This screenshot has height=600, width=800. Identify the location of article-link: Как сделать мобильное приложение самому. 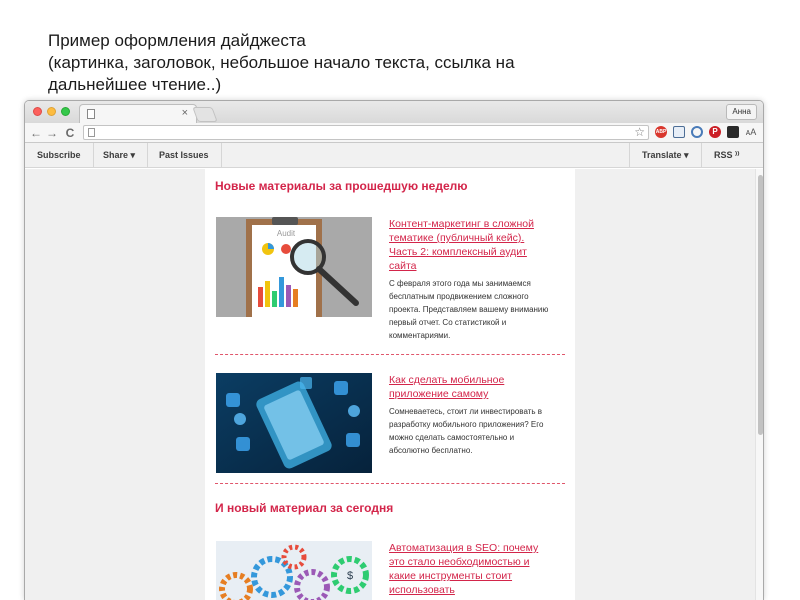
(474, 387).